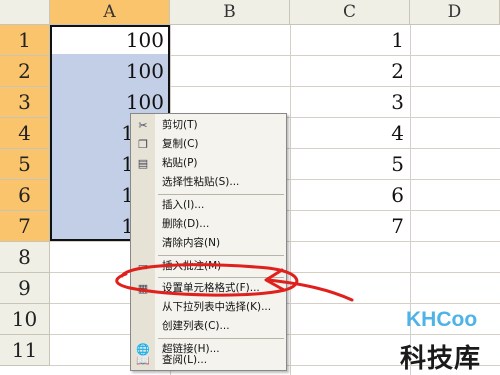 The width and height of the screenshot is (500, 375). Describe the element at coordinates (442, 319) in the screenshot. I see `watermark-logo: KHCoo` at that location.